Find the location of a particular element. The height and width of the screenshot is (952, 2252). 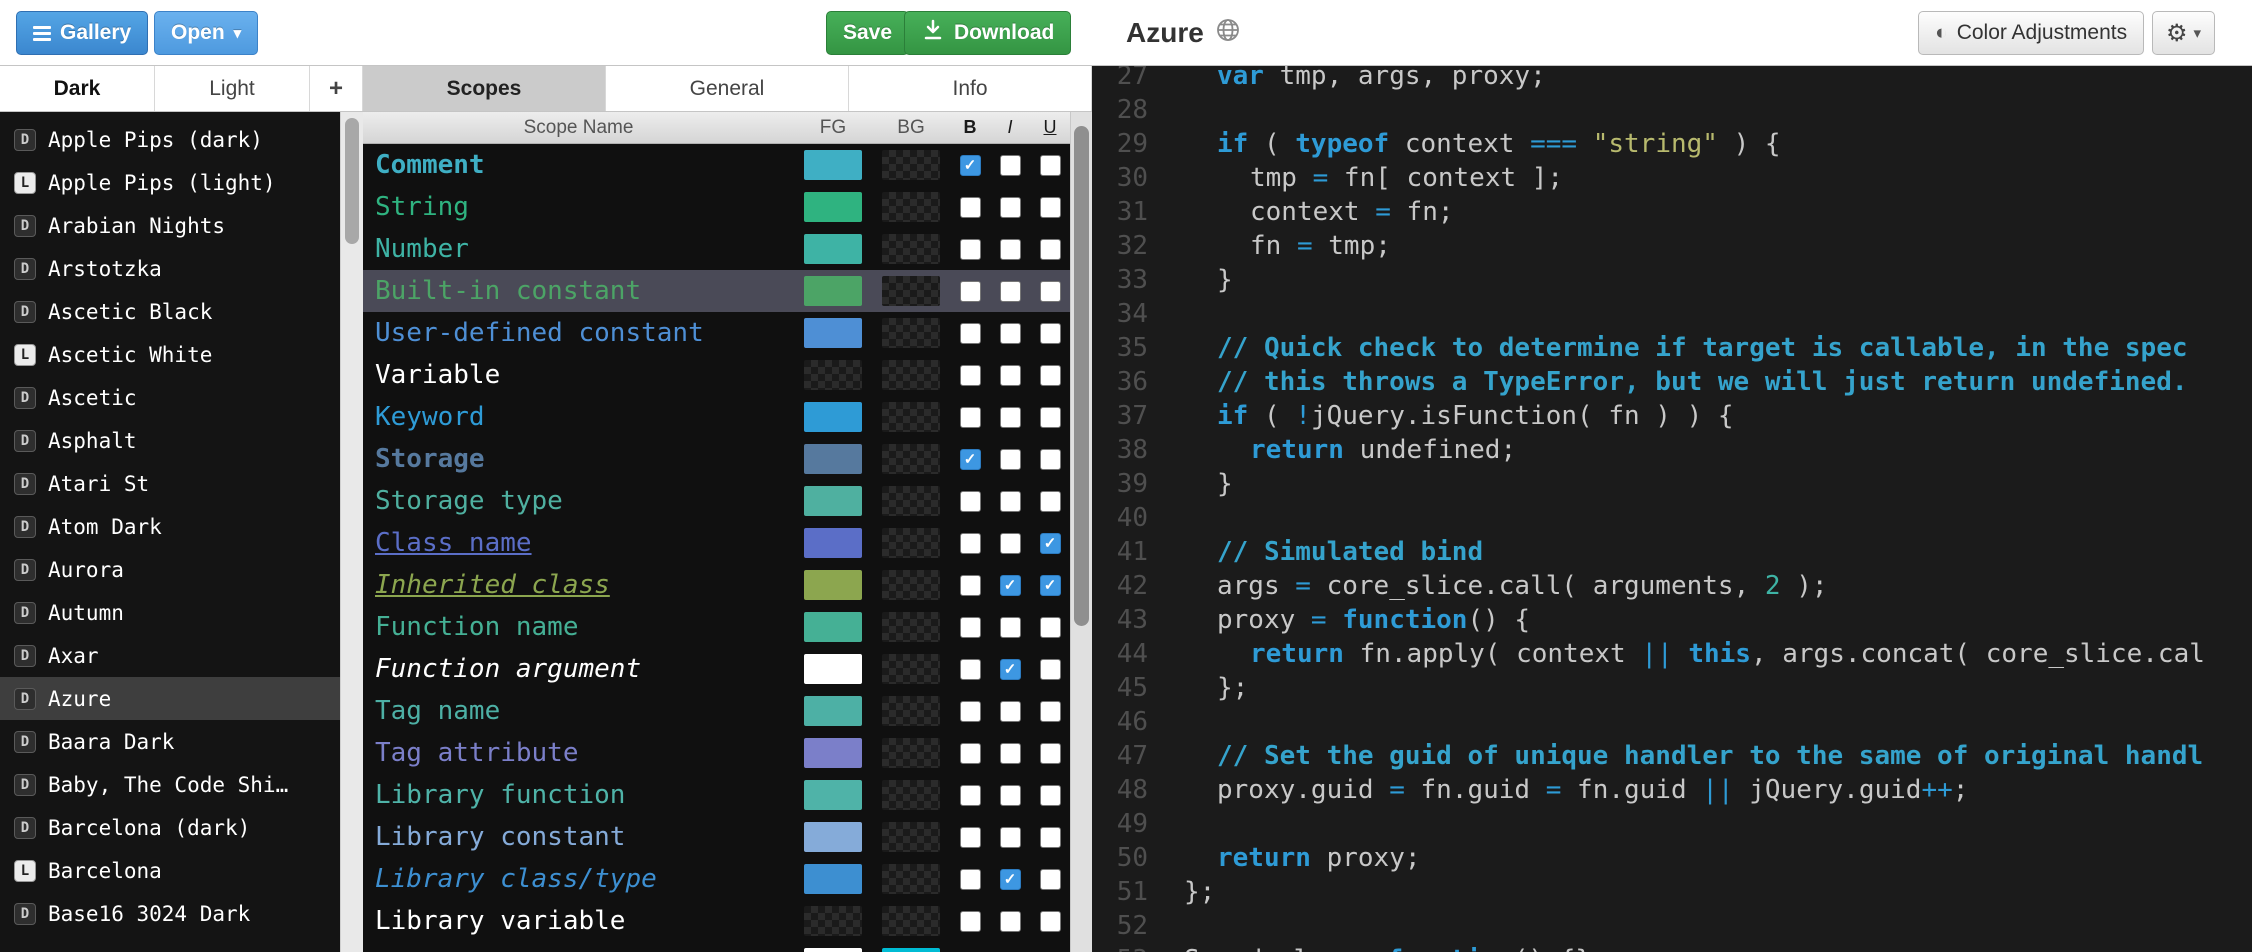

theme-list-item: D Ascetic is located at coordinates (181, 397).